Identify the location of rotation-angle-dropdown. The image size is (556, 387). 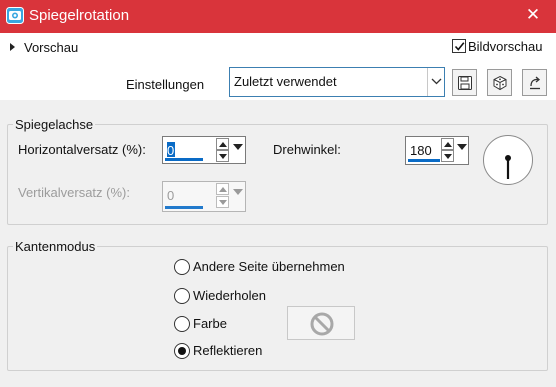
(462, 150).